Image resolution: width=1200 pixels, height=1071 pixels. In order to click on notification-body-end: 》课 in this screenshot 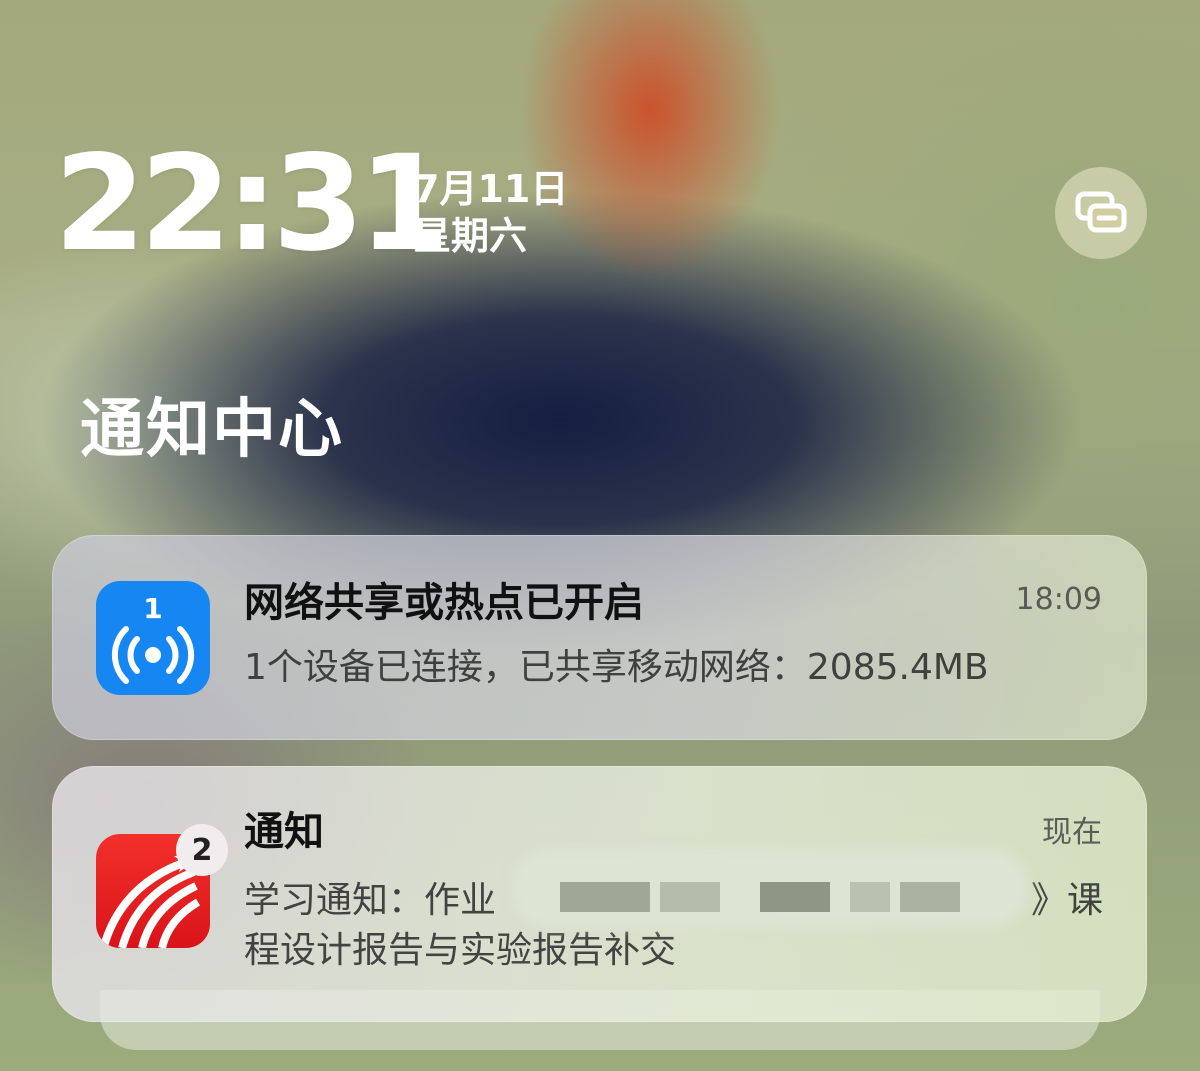, I will do `click(1066, 900)`.